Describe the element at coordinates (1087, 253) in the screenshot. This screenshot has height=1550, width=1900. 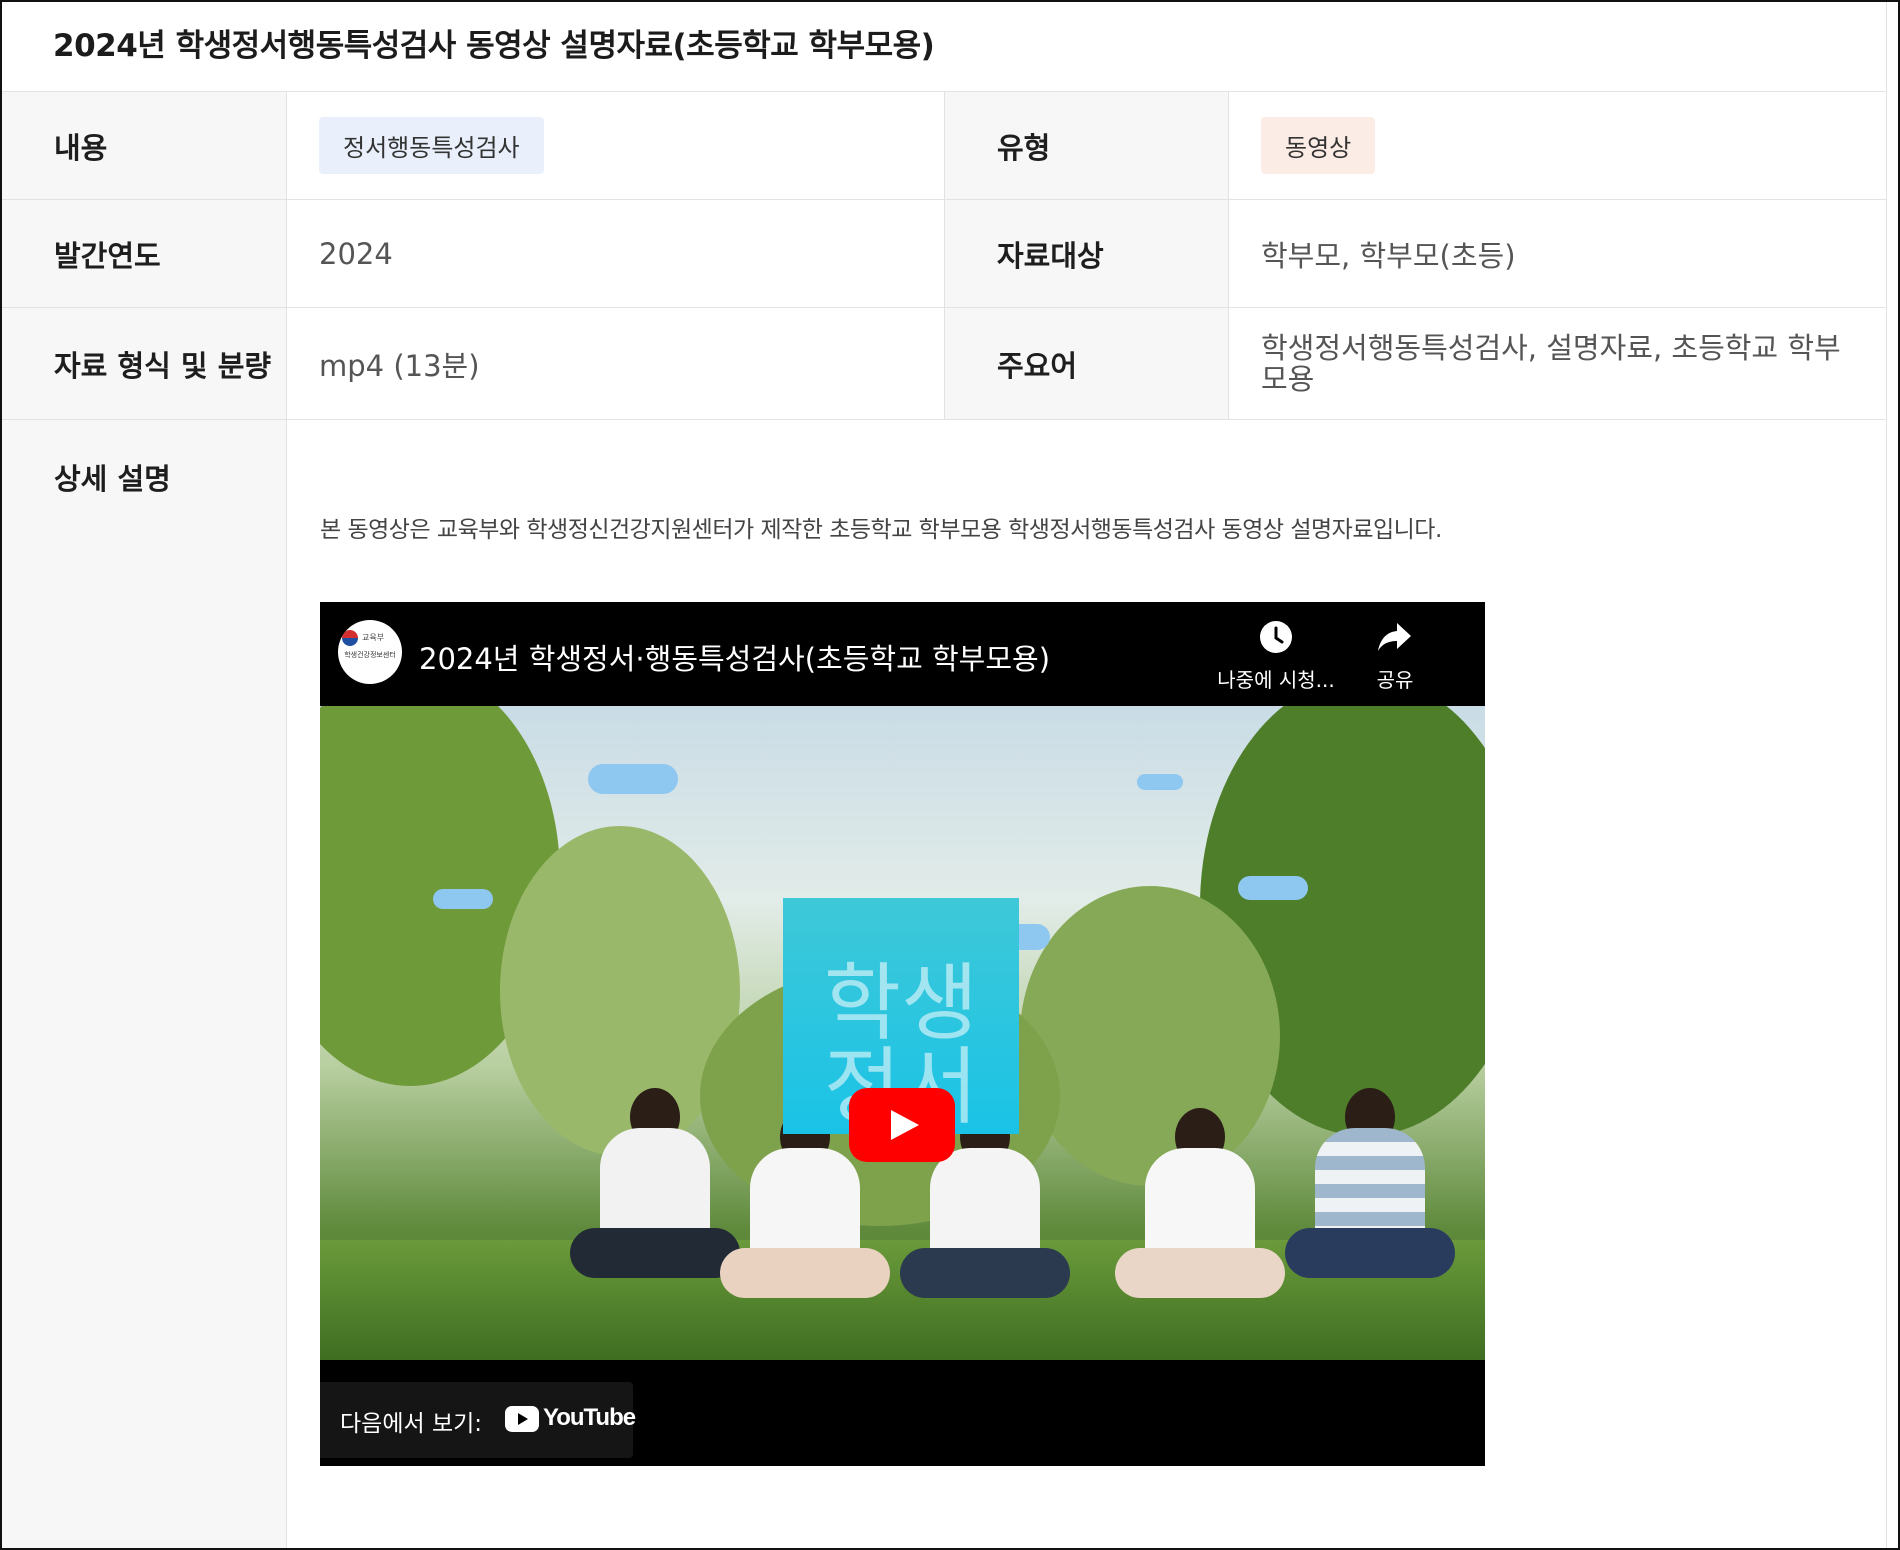
I see `target-label: 자료대상` at that location.